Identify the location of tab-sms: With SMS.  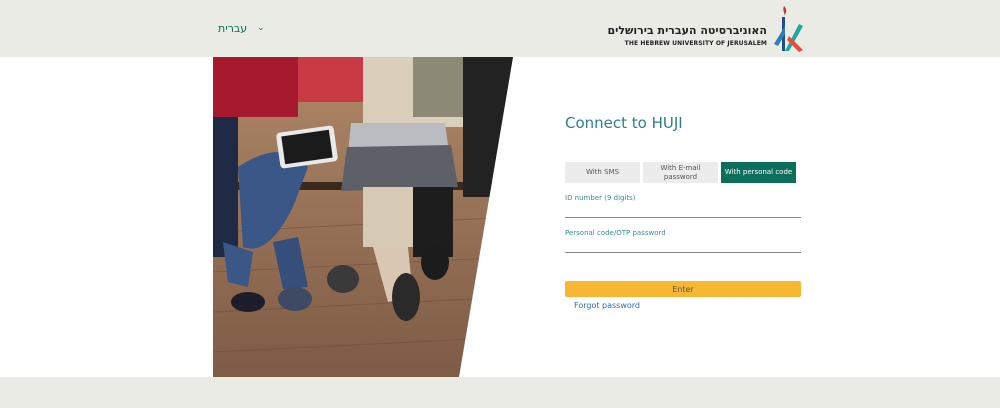
(602, 172).